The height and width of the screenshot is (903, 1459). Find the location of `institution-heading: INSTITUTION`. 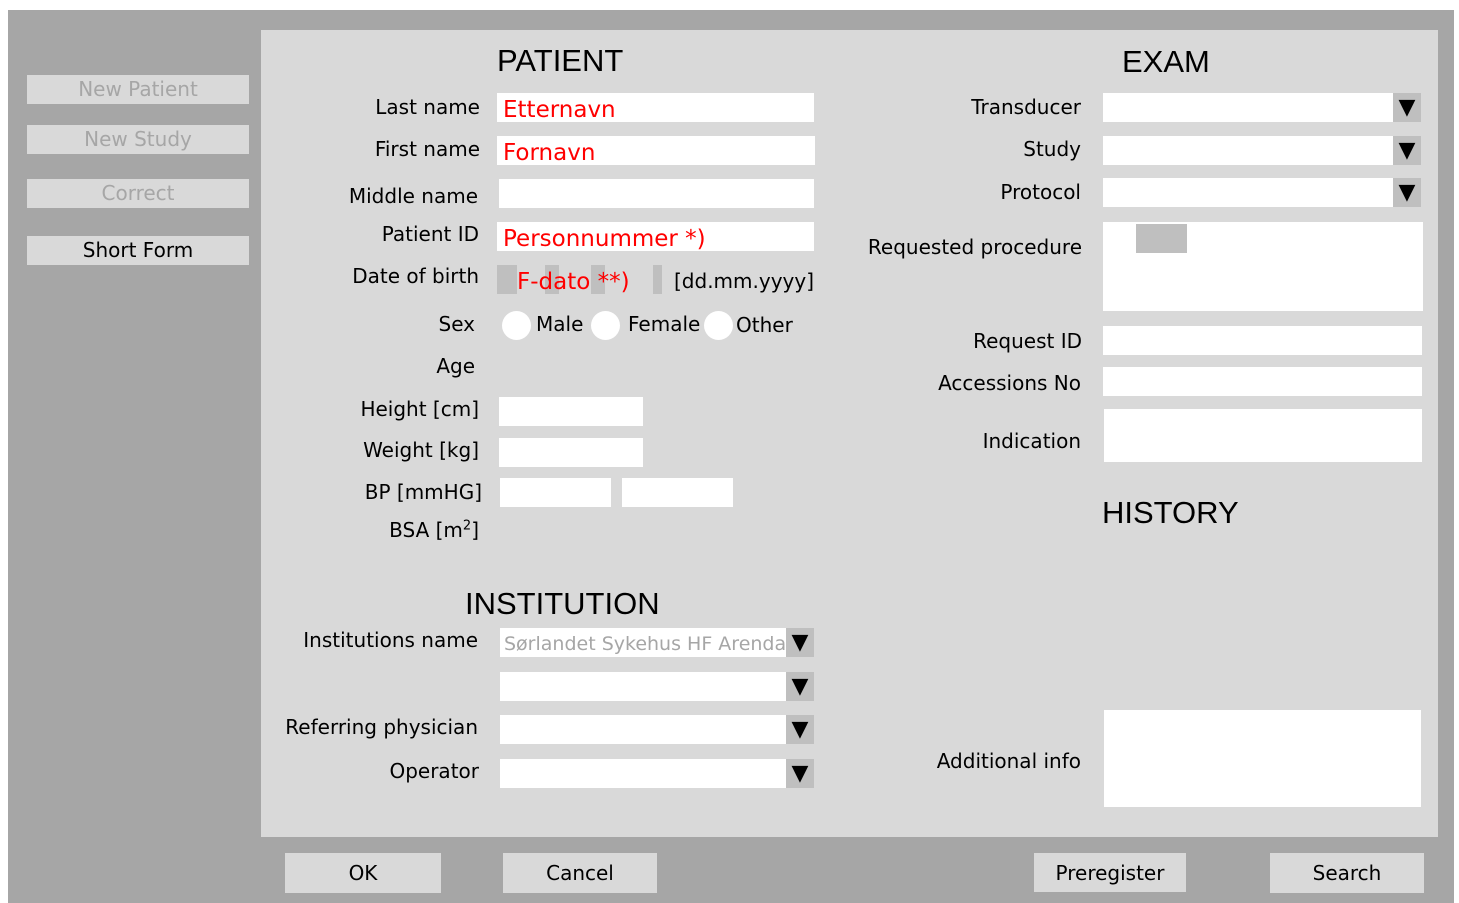

institution-heading: INSTITUTION is located at coordinates (562, 603).